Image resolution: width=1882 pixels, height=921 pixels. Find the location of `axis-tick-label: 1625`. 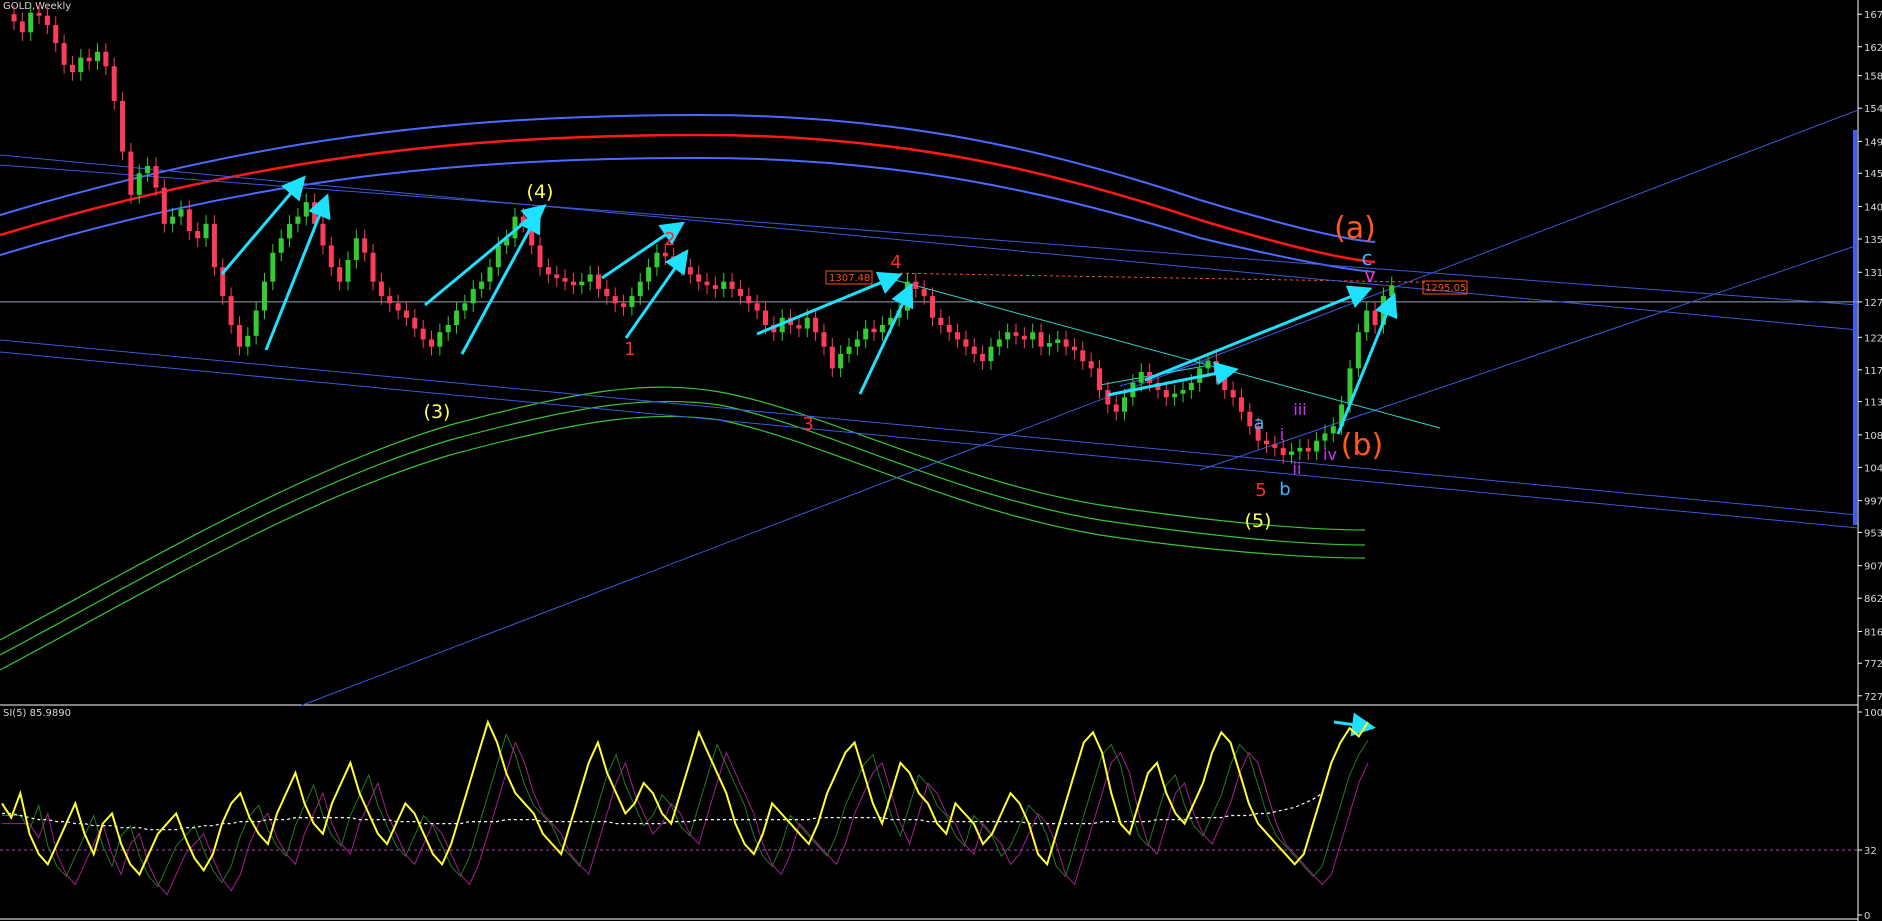

axis-tick-label: 1625 is located at coordinates (1873, 48).